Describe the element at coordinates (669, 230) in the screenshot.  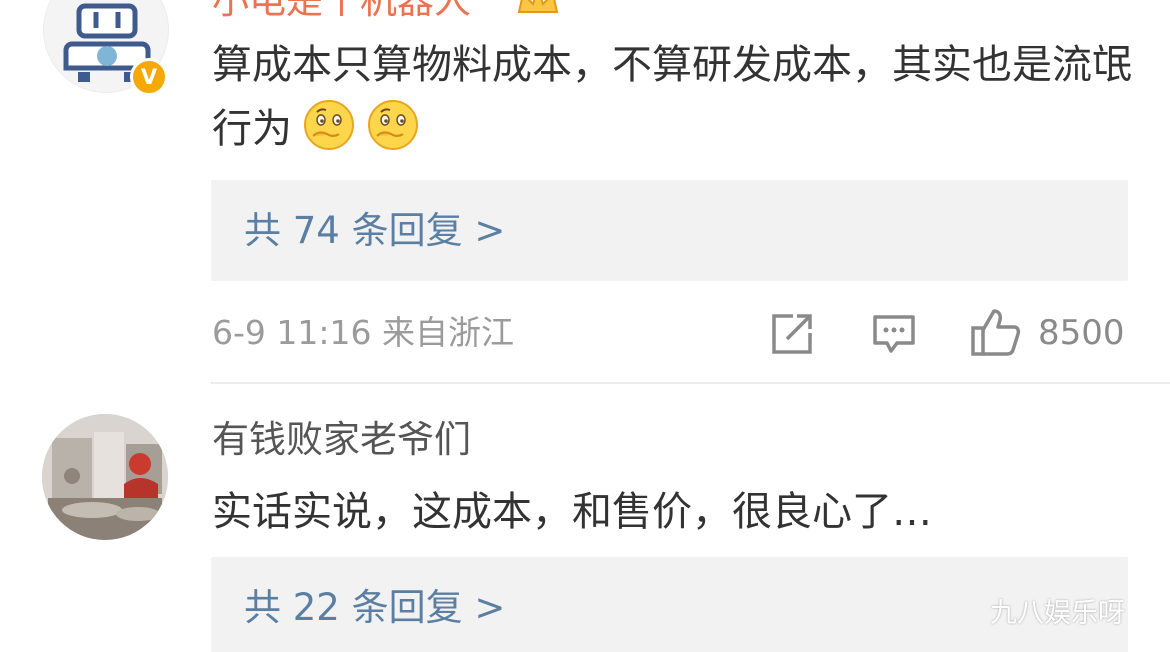
I see `replies-box: 共 74 条回复 >` at that location.